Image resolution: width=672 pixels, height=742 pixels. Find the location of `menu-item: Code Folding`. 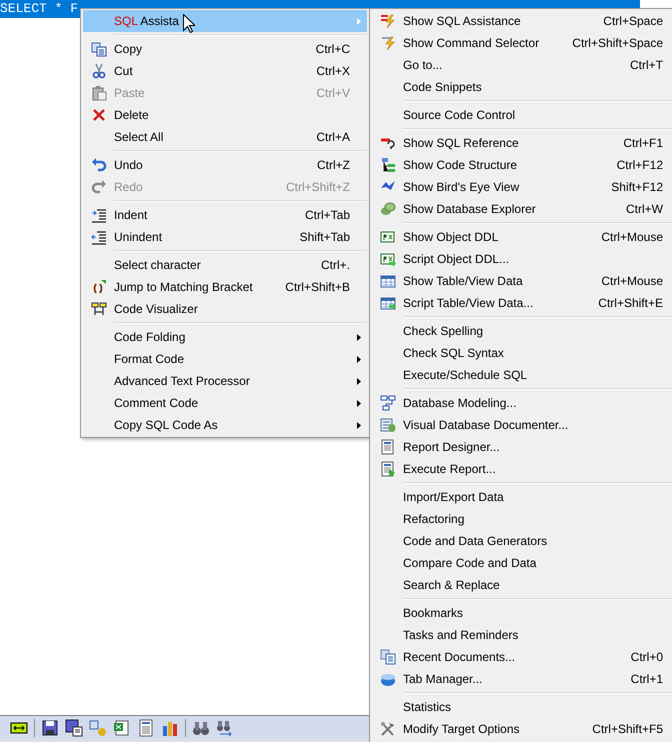

menu-item: Code Folding is located at coordinates (225, 337).